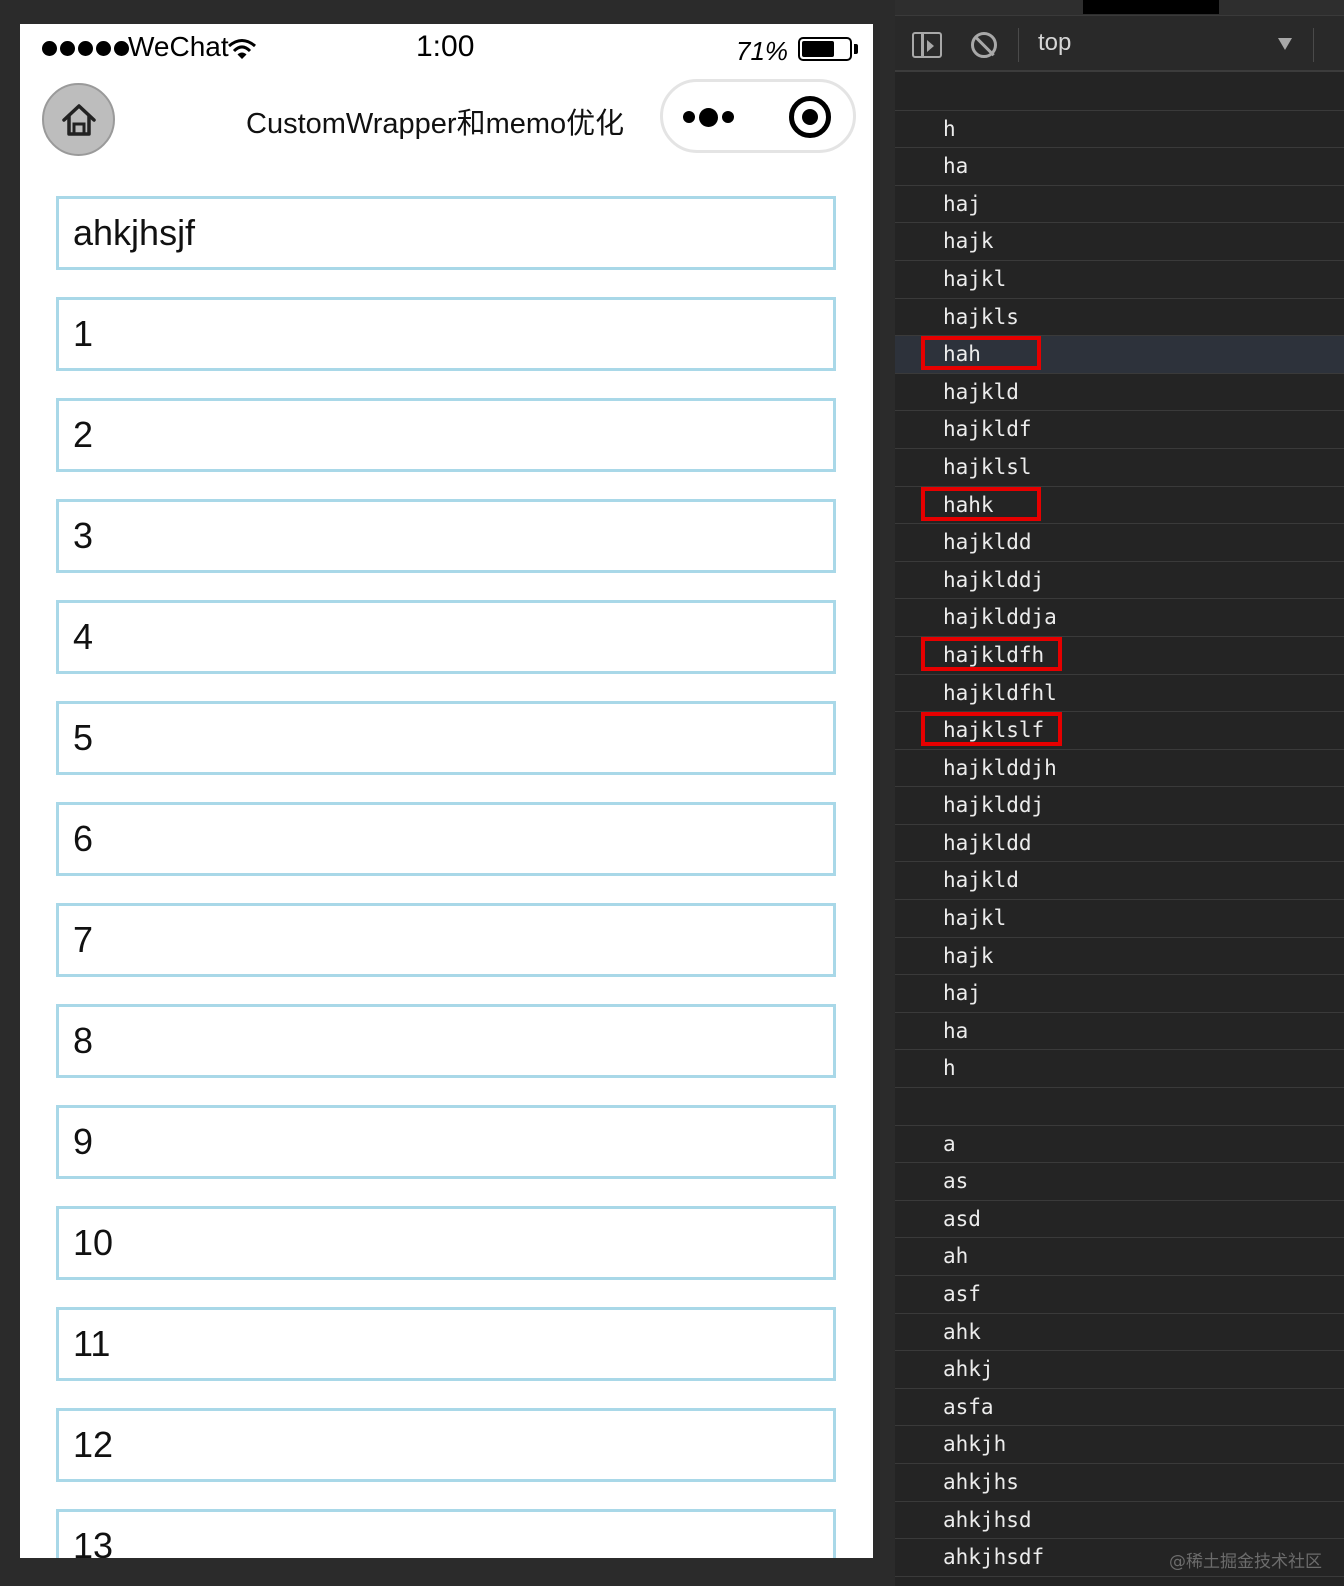 Image resolution: width=1344 pixels, height=1586 pixels. Describe the element at coordinates (446, 940) in the screenshot. I see `text-input: 7` at that location.